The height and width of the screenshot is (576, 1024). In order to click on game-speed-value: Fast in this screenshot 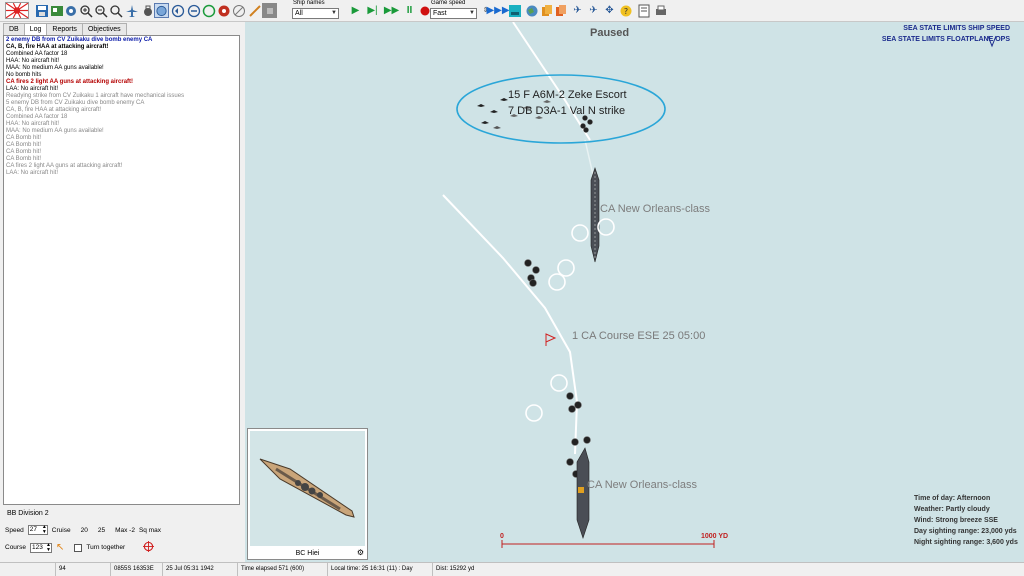, I will do `click(440, 13)`.